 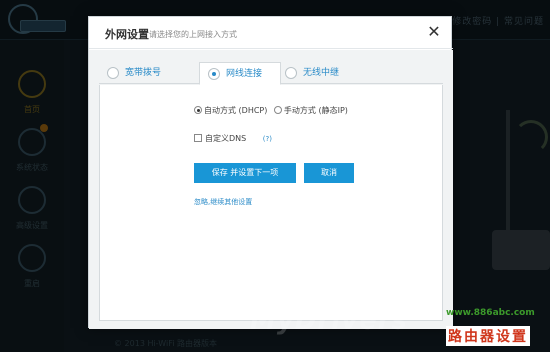 I want to click on tab-label: 宽带拨号, so click(x=143, y=73).